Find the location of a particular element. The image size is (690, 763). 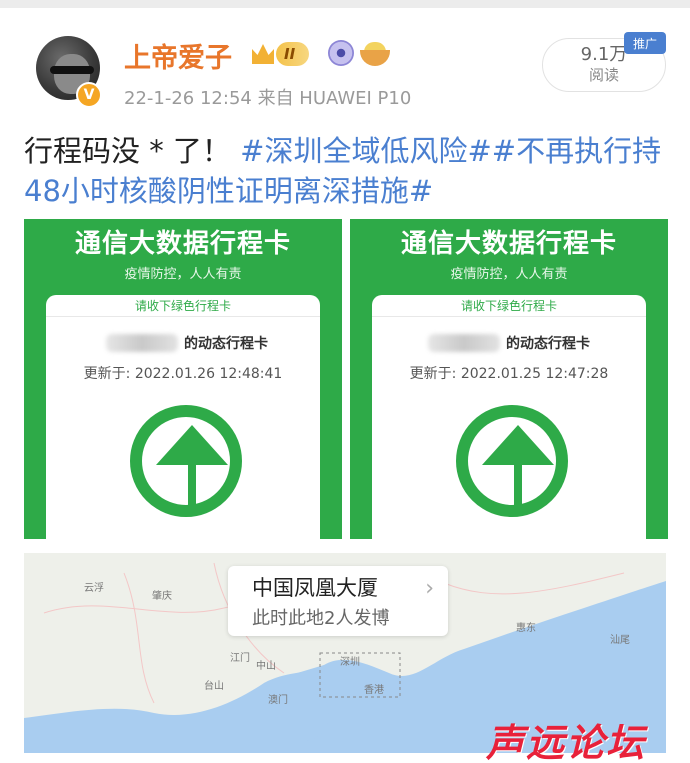

avatar-glasses is located at coordinates (72, 70).